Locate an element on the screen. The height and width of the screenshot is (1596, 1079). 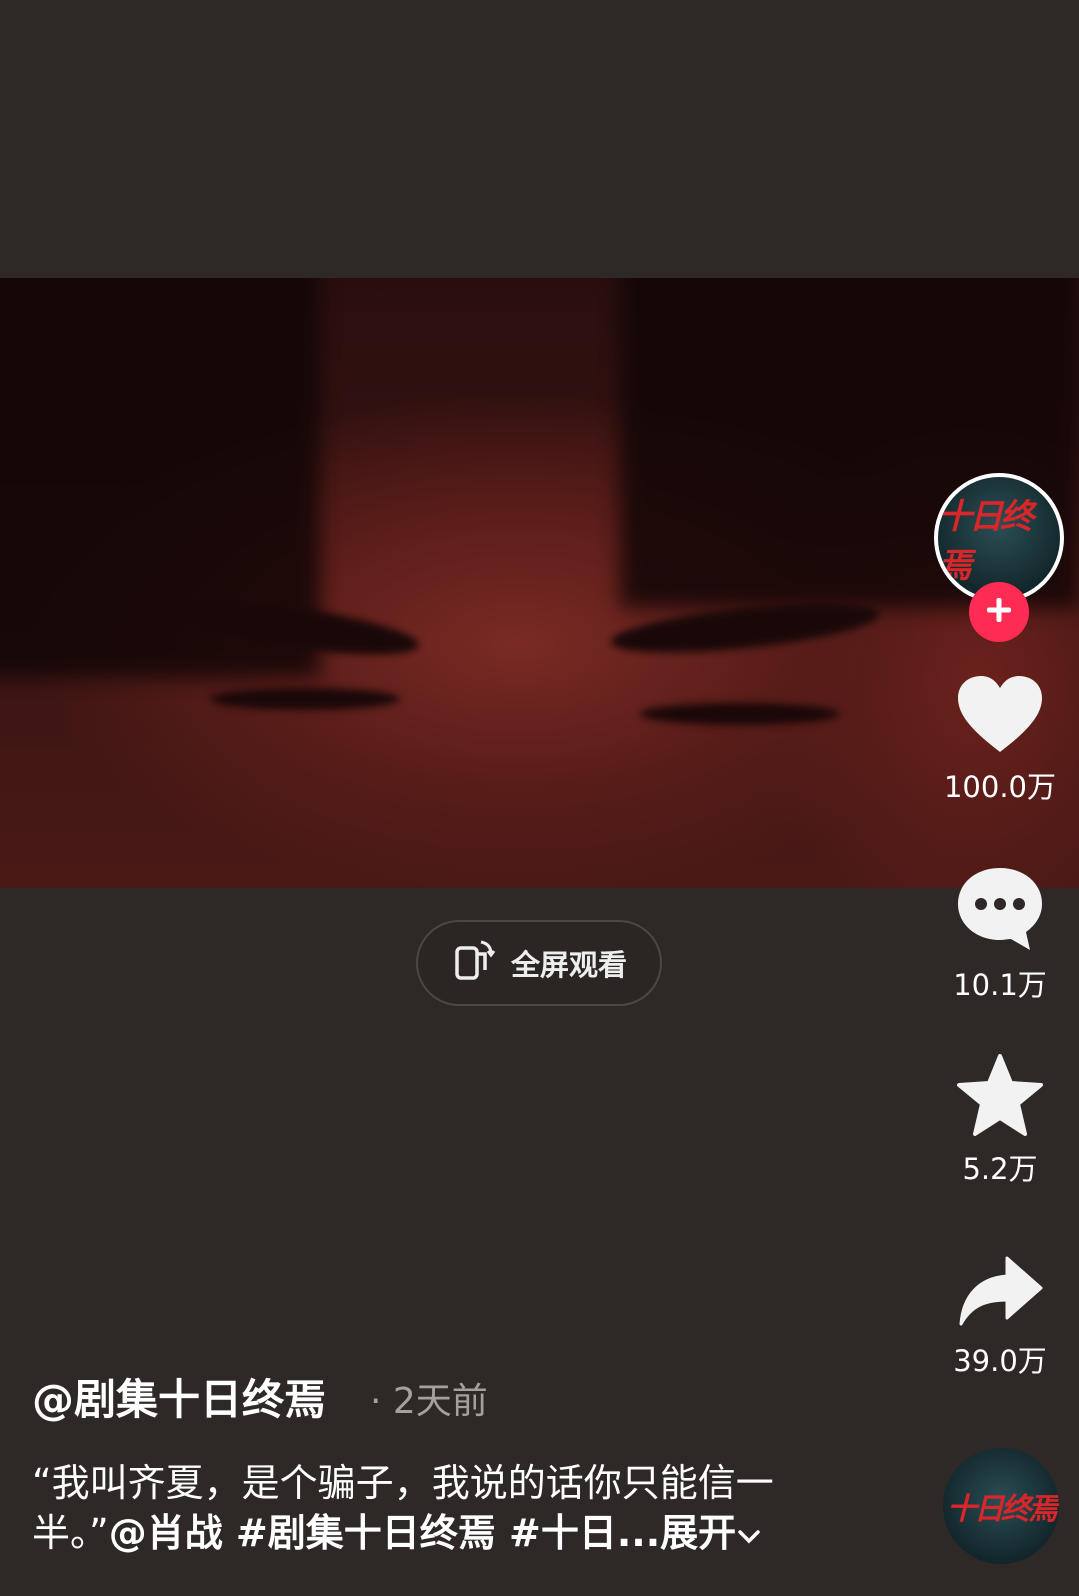
share-action: 39.0万 is located at coordinates (1000, 1317).